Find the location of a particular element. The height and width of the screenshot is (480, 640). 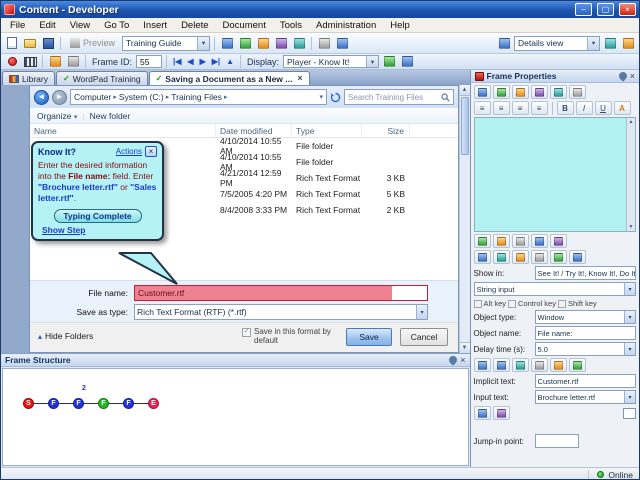

menu-tools: Tools is located at coordinates (291, 25).